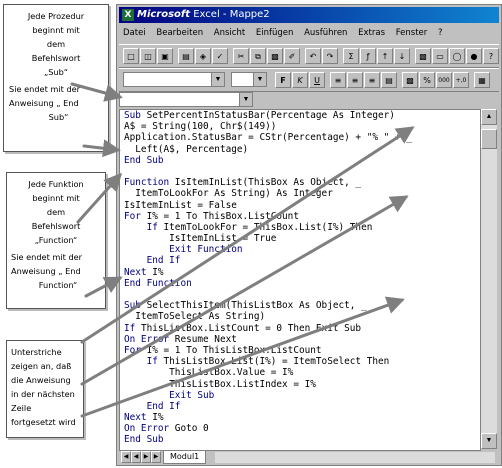  What do you see at coordinates (96, 92) in the screenshot?
I see `arrow-to-sub` at bounding box center [96, 92].